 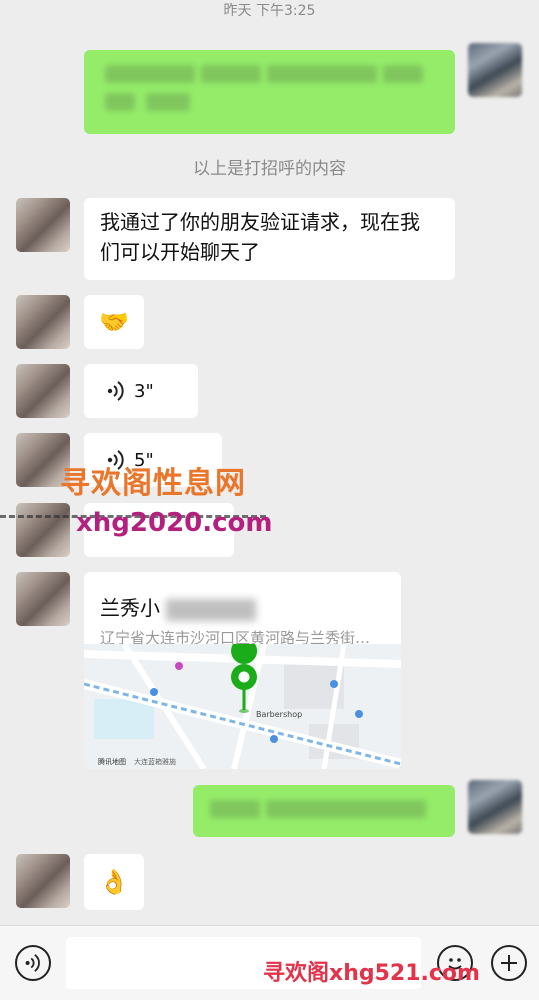 I want to click on plus-icon, so click(x=509, y=963).